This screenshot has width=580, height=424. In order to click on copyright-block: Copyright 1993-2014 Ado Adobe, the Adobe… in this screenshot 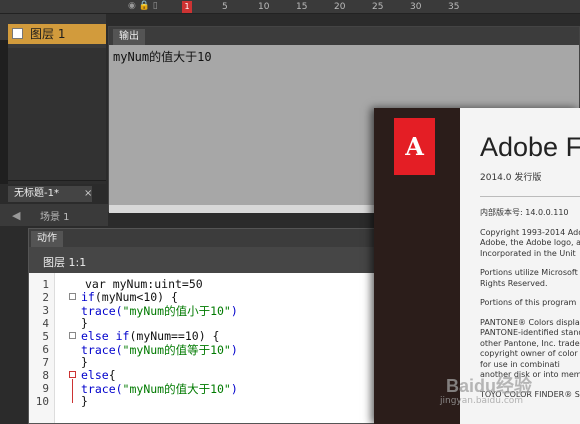, I will do `click(530, 244)`.